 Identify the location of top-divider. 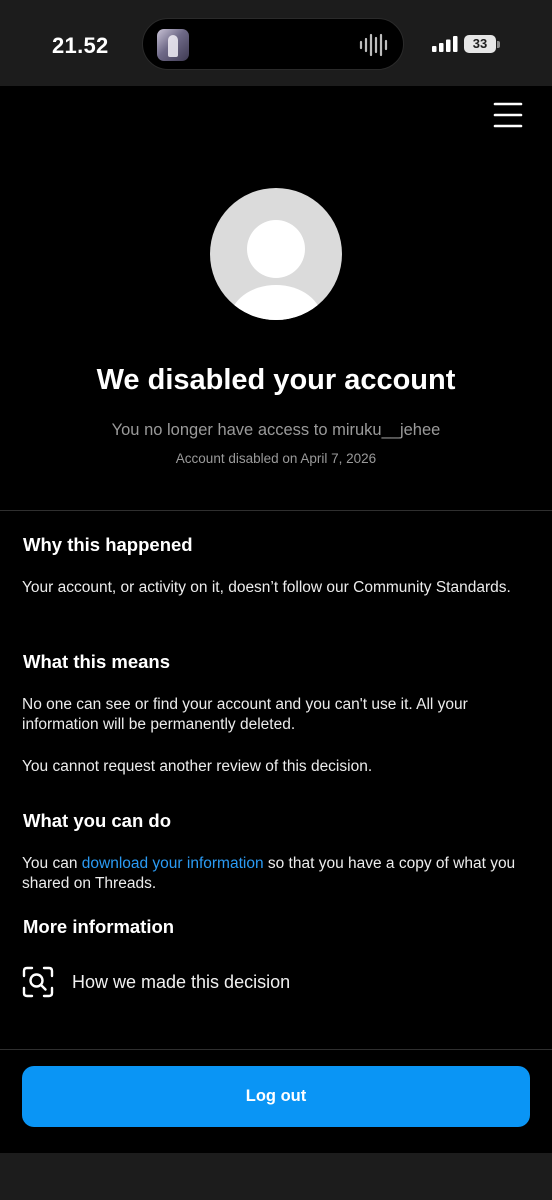
(276, 510).